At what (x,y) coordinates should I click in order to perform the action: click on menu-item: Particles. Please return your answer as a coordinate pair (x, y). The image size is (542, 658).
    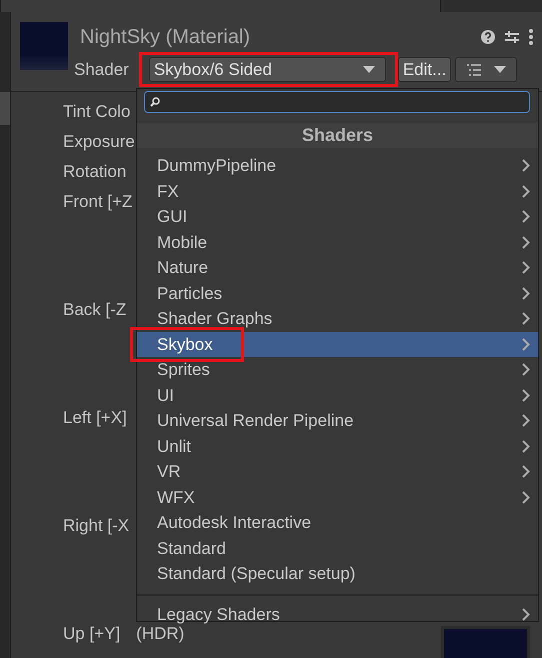
    Looking at the image, I should click on (337, 293).